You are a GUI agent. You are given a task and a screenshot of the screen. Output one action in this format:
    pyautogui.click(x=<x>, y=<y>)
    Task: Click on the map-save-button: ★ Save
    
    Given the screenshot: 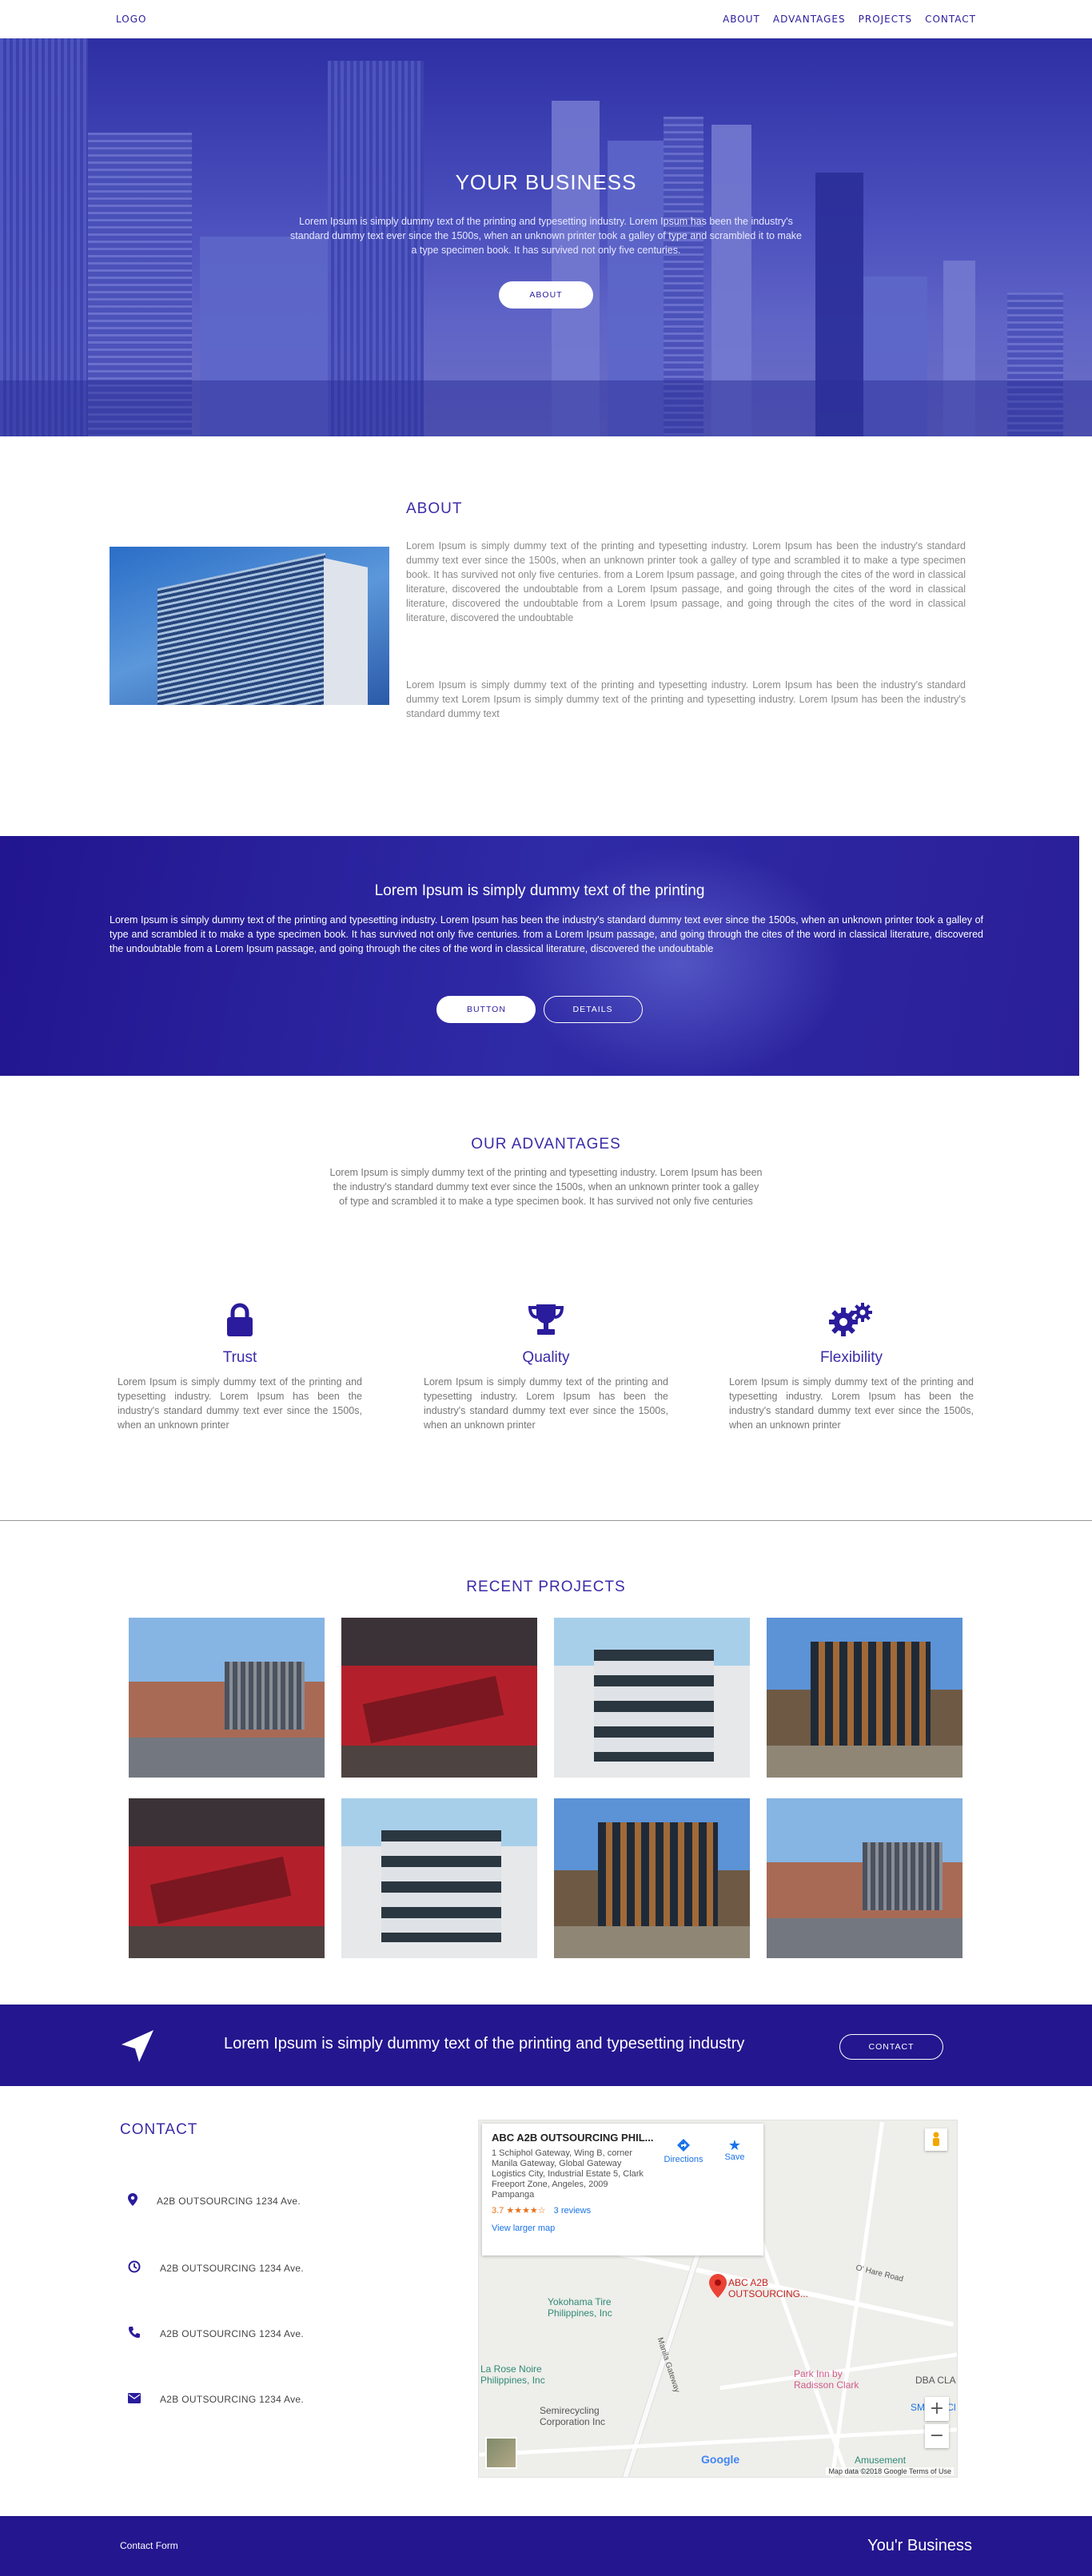 What is the action you would take?
    pyautogui.click(x=735, y=2150)
    